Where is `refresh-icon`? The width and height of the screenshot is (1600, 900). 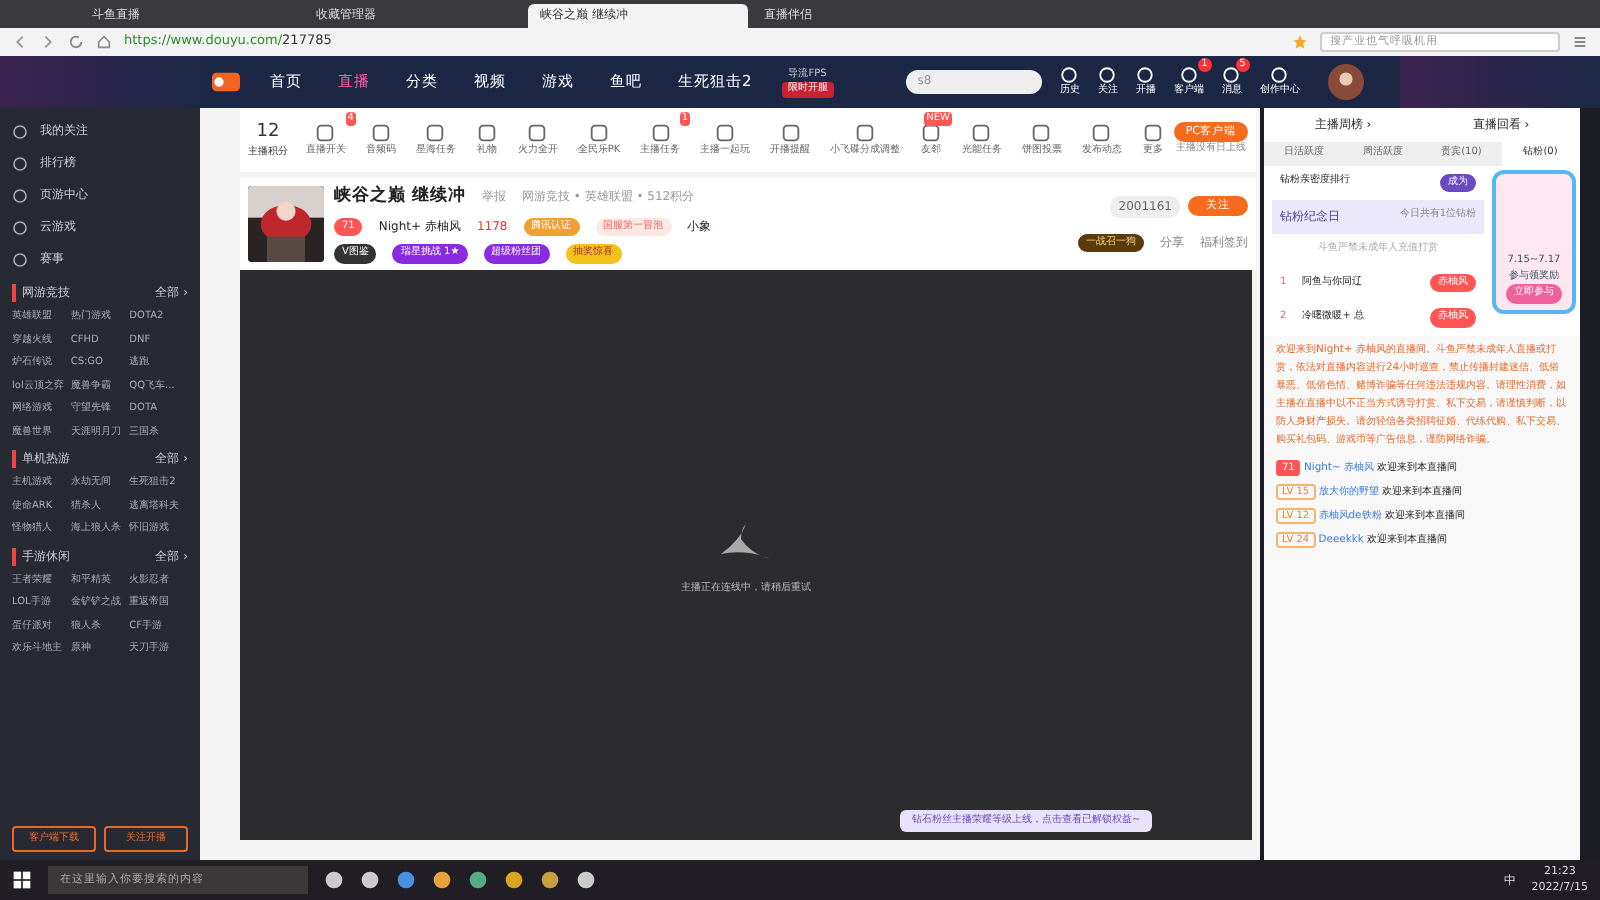
refresh-icon is located at coordinates (76, 42).